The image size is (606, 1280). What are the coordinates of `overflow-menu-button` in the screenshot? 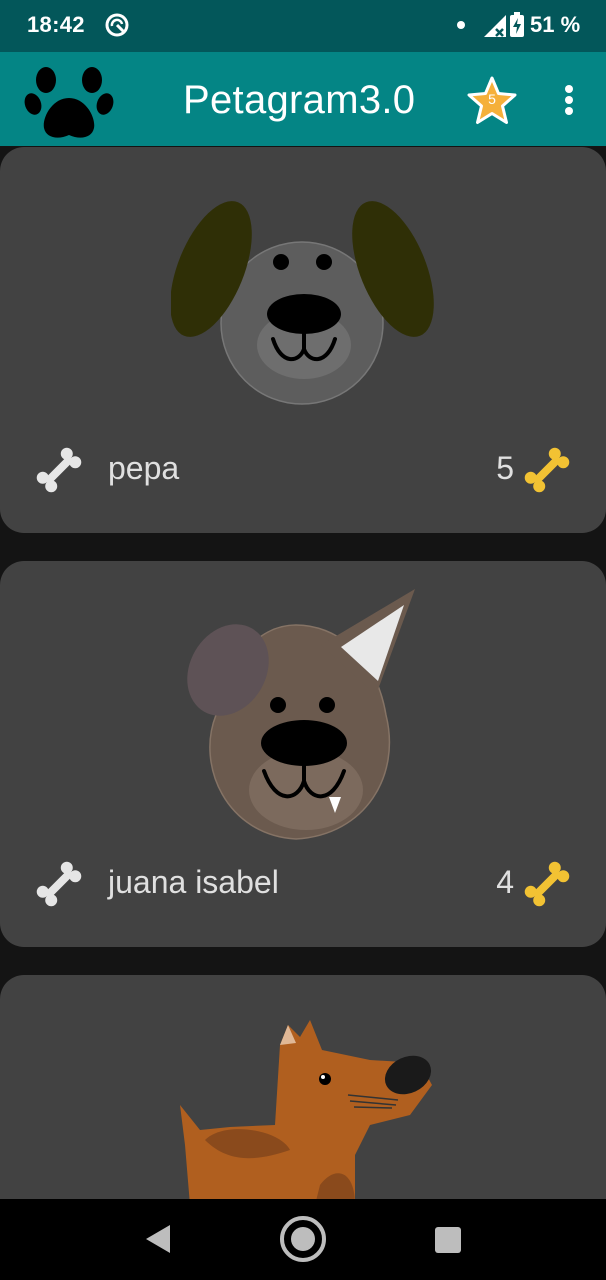 It's located at (569, 100).